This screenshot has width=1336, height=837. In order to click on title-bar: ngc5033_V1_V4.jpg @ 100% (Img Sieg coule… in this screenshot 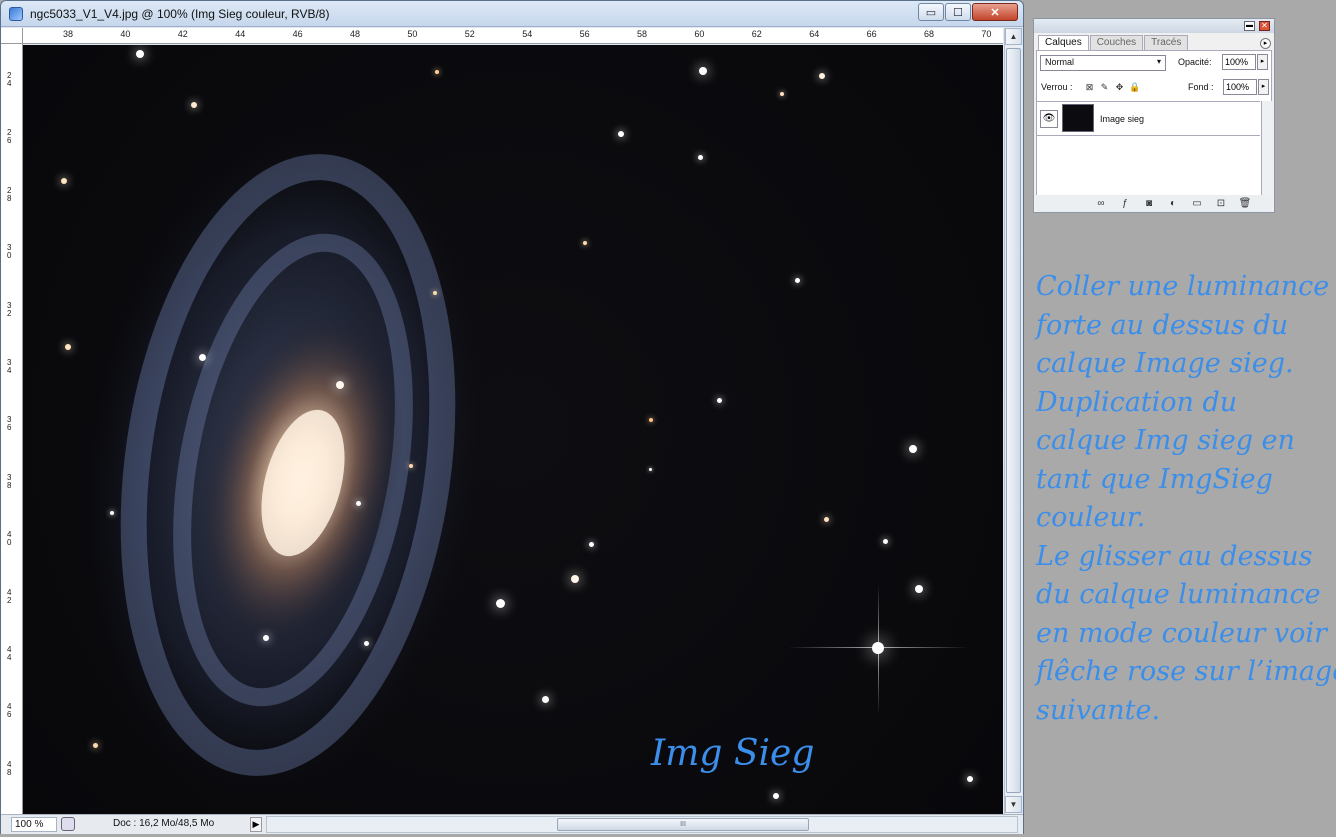, I will do `click(512, 14)`.